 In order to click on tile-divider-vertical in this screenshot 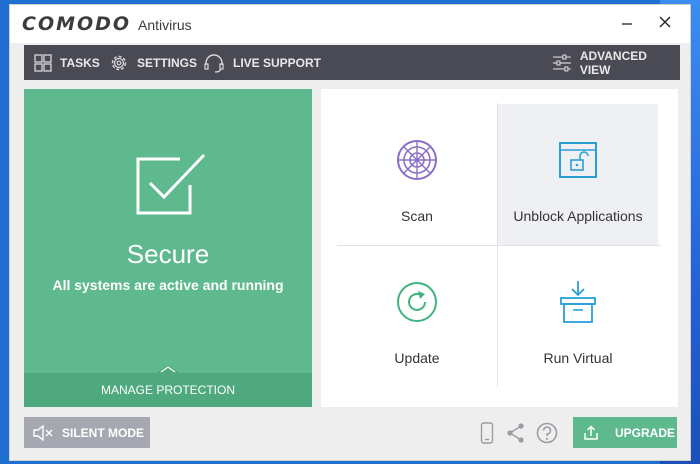, I will do `click(497, 245)`.